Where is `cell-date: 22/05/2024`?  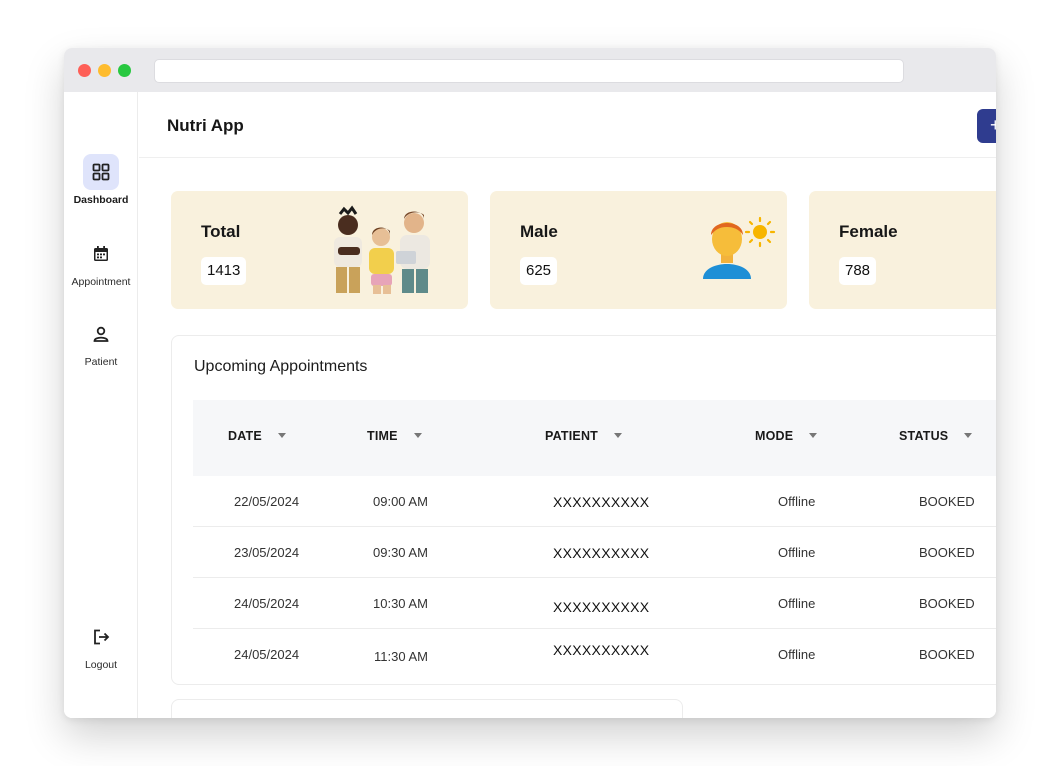 cell-date: 22/05/2024 is located at coordinates (267, 501).